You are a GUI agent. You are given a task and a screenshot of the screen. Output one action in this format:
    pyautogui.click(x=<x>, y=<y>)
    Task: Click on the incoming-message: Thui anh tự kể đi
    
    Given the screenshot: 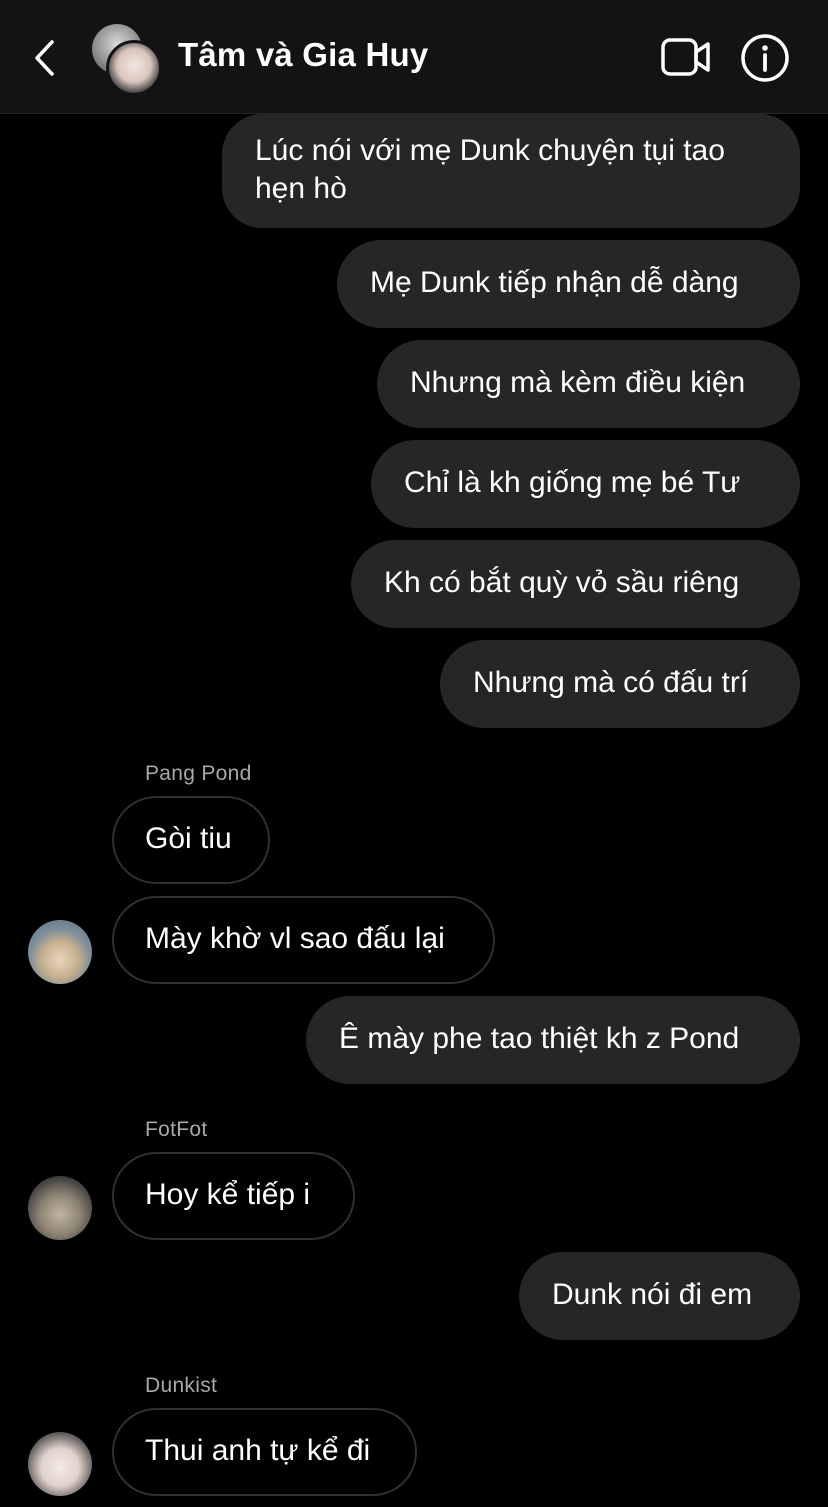 What is the action you would take?
    pyautogui.click(x=264, y=1452)
    